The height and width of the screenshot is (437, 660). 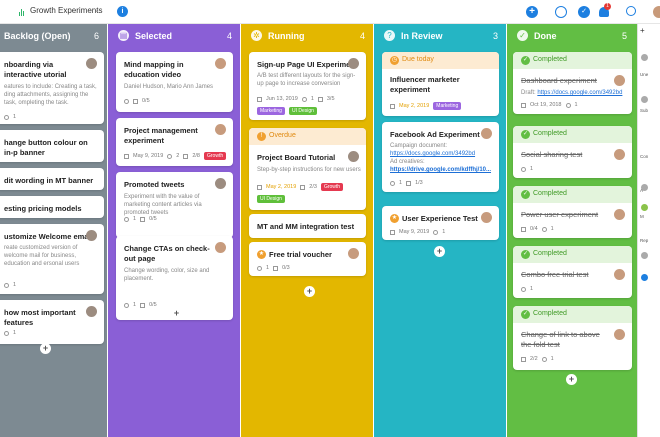 I want to click on card-title: User Experience Test, so click(x=440, y=218).